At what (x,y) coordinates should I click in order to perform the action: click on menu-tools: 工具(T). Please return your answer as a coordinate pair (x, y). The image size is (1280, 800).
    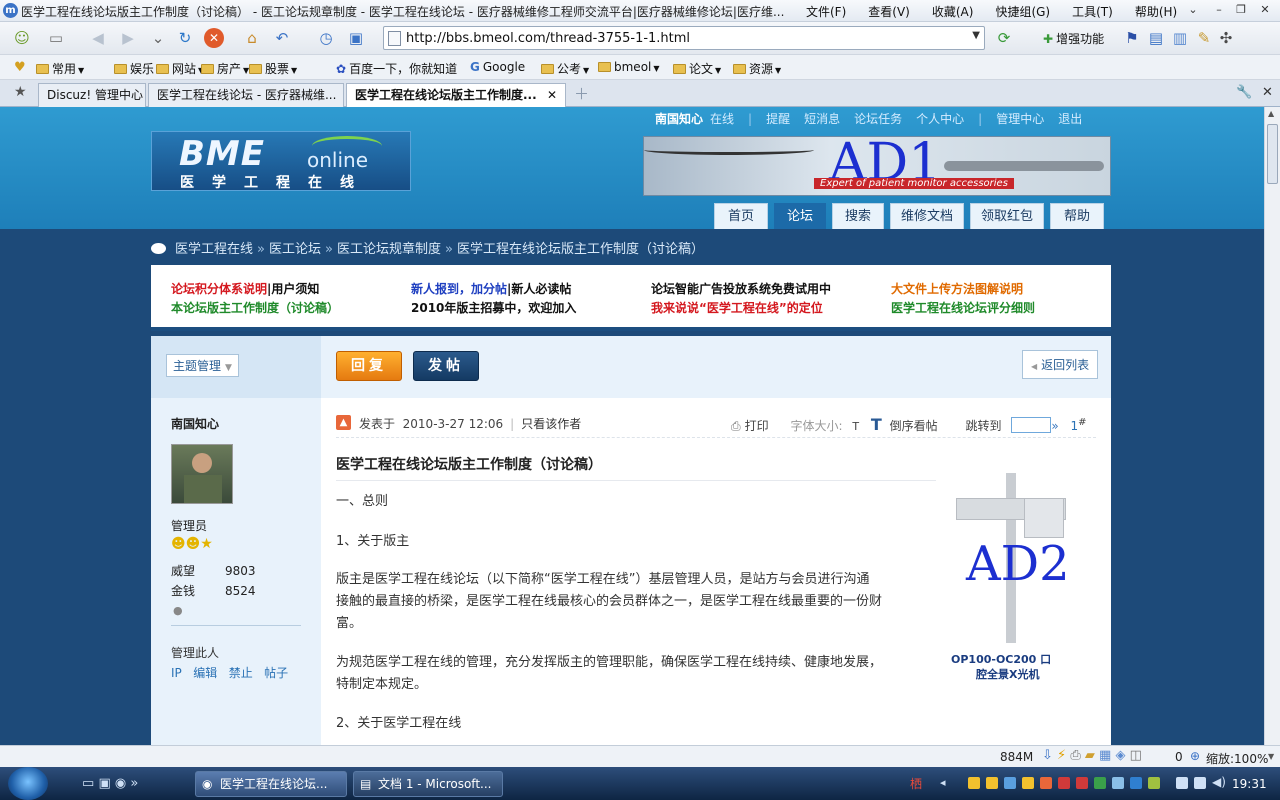
    Looking at the image, I should click on (1092, 11).